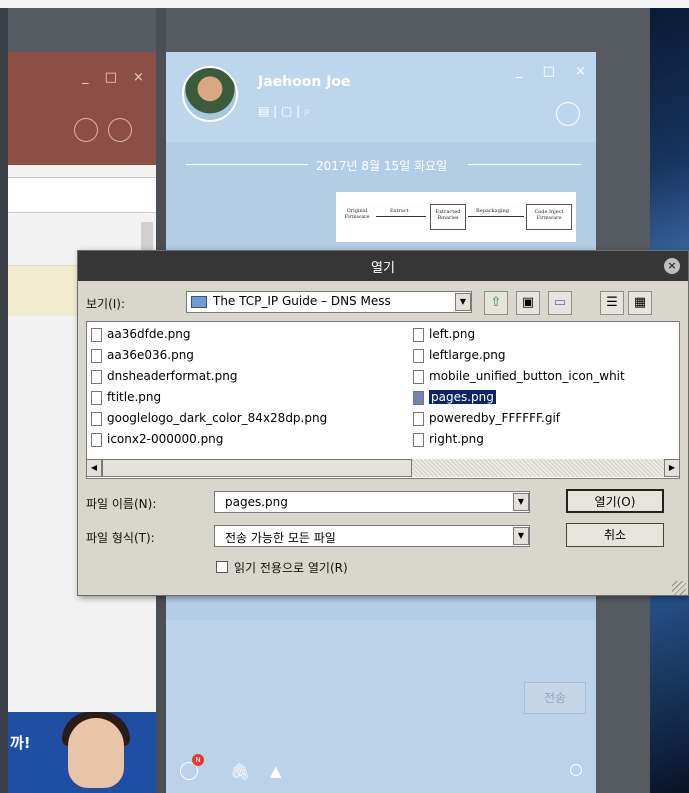  What do you see at coordinates (672, 468) in the screenshot?
I see `scroll-right-icon: ▶` at bounding box center [672, 468].